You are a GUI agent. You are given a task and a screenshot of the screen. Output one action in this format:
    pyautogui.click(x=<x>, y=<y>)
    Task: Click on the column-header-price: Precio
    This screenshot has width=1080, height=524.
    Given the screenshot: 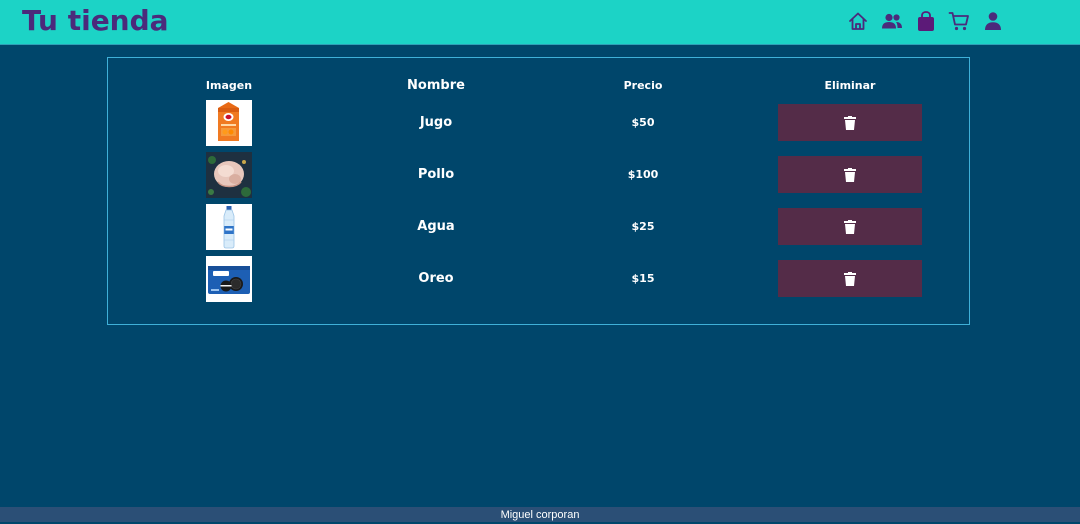 What is the action you would take?
    pyautogui.click(x=643, y=85)
    